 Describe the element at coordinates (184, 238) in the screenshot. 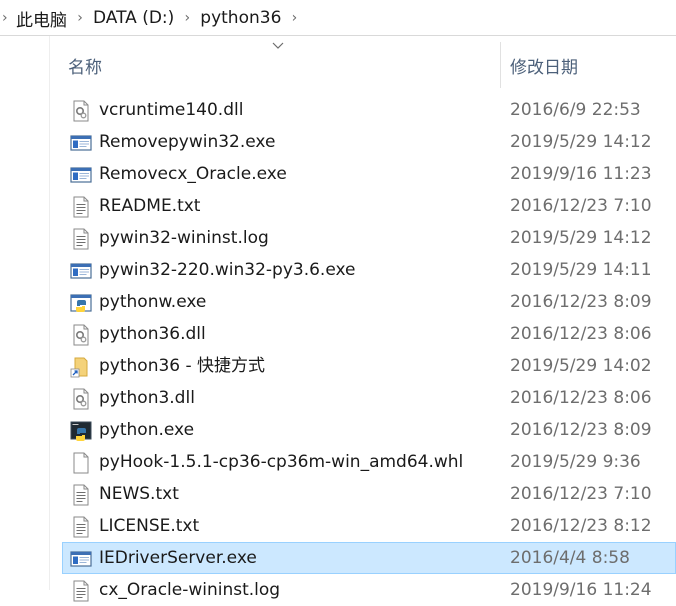

I see `file-name: pywin32-wininst.log` at that location.